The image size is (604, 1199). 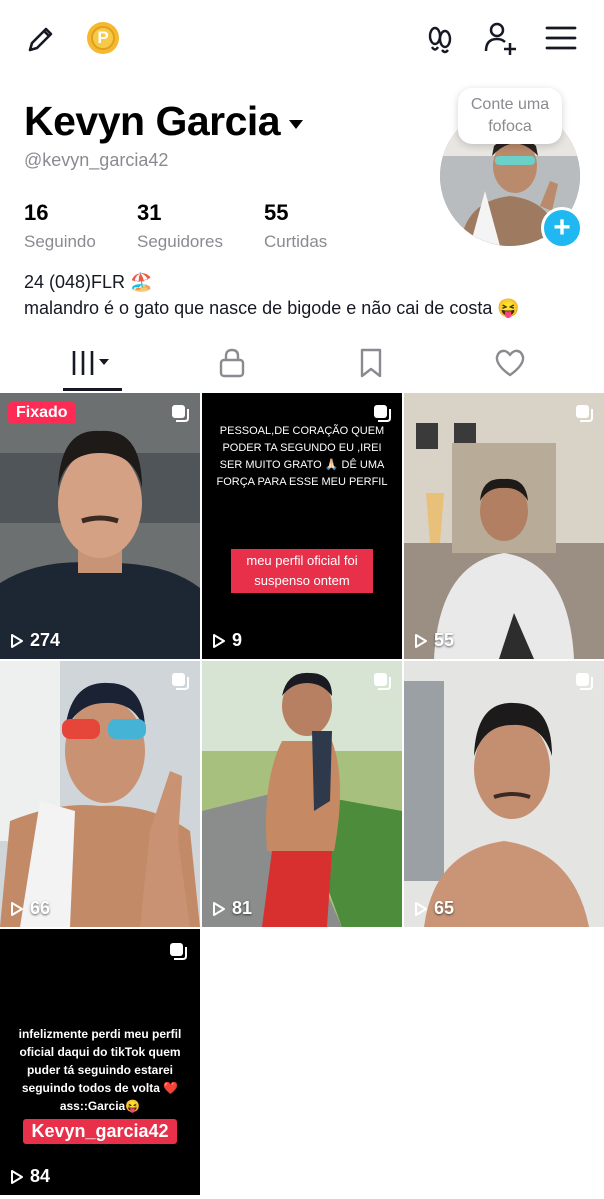 I want to click on tab-private, so click(x=232, y=363).